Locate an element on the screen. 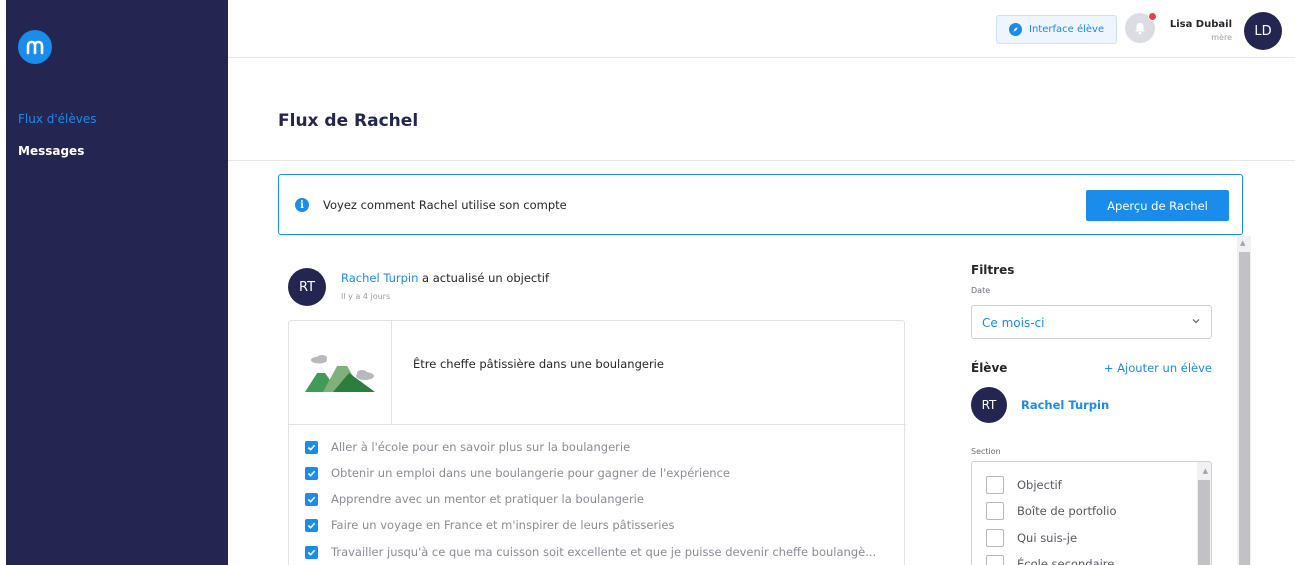  student-filter-heading: Élève is located at coordinates (989, 368).